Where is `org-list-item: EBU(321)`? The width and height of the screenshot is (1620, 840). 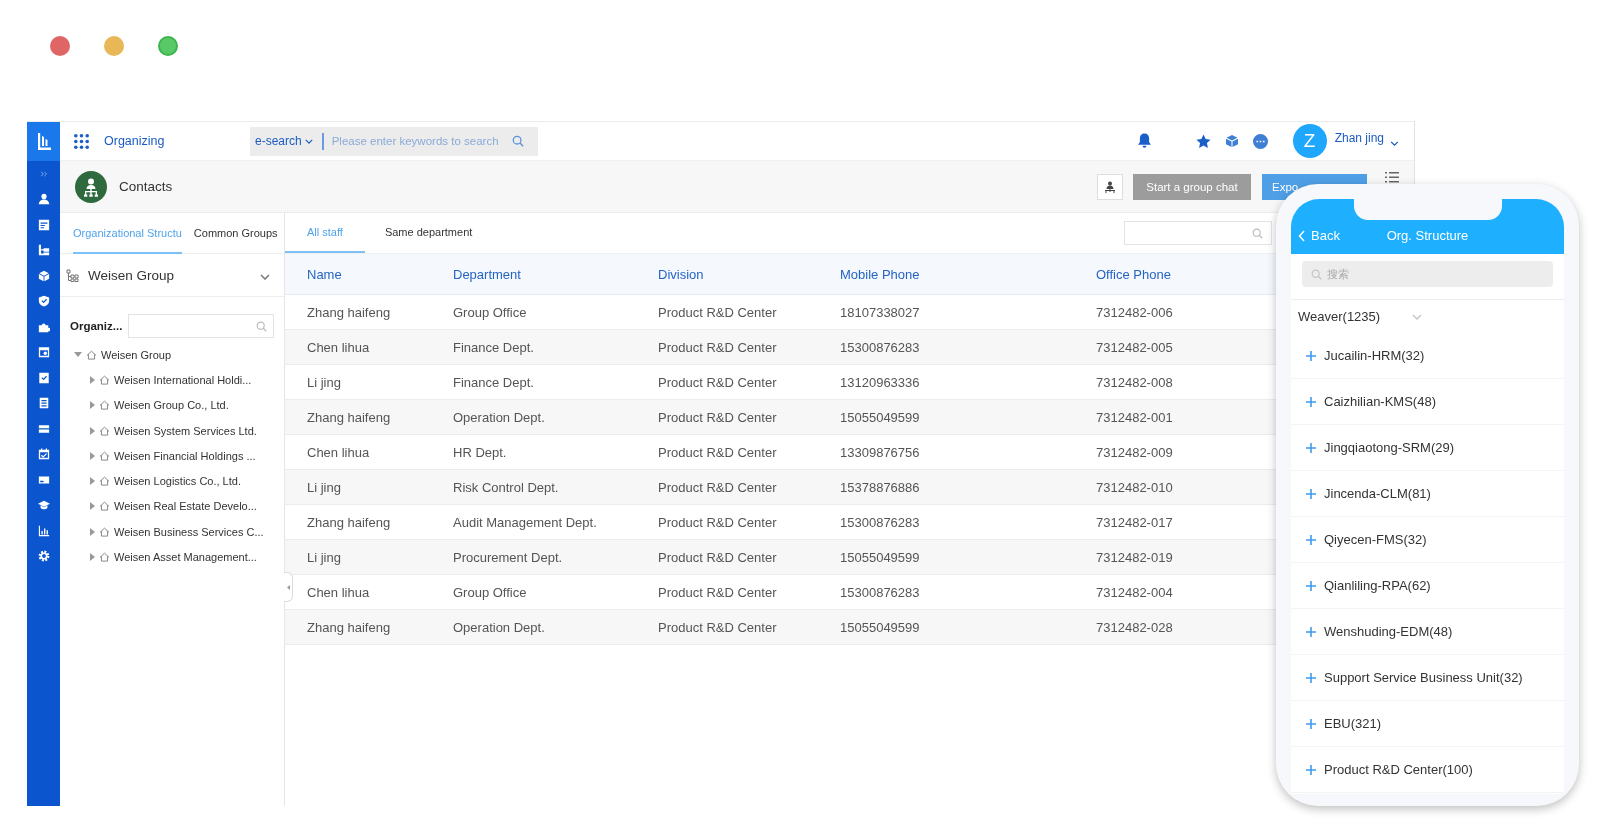
org-list-item: EBU(321) is located at coordinates (1427, 724).